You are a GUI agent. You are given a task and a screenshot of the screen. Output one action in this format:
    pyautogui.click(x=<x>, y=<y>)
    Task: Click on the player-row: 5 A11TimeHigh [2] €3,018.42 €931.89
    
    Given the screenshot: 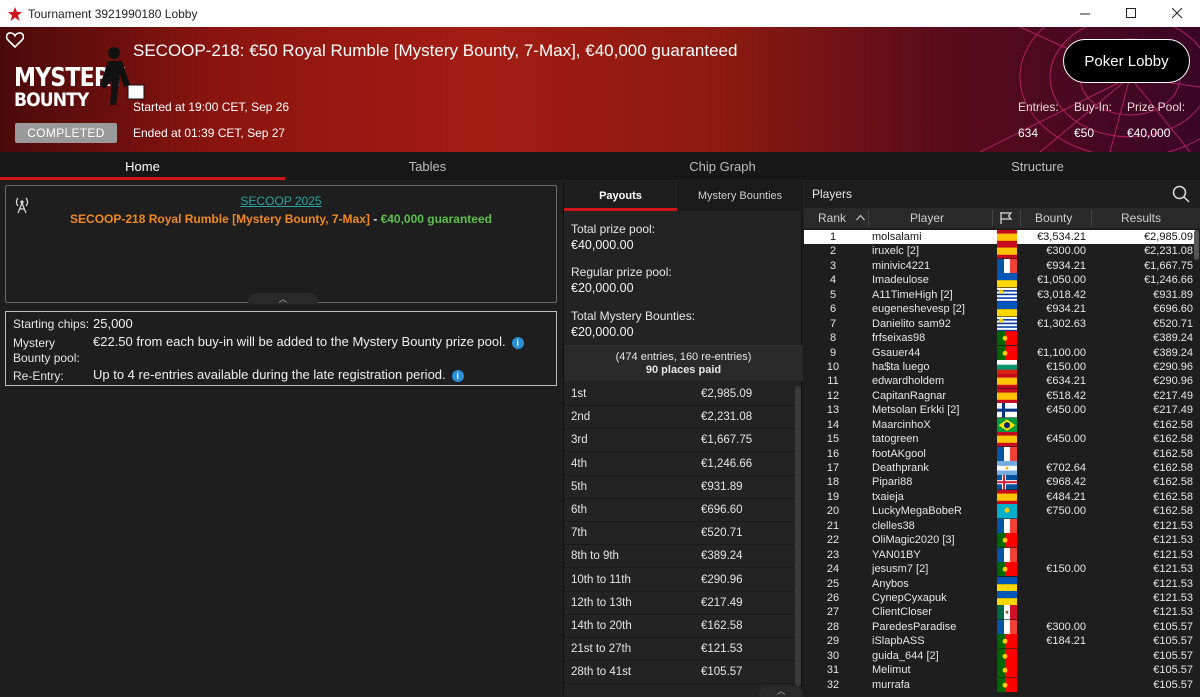 What is the action you would take?
    pyautogui.click(x=999, y=295)
    